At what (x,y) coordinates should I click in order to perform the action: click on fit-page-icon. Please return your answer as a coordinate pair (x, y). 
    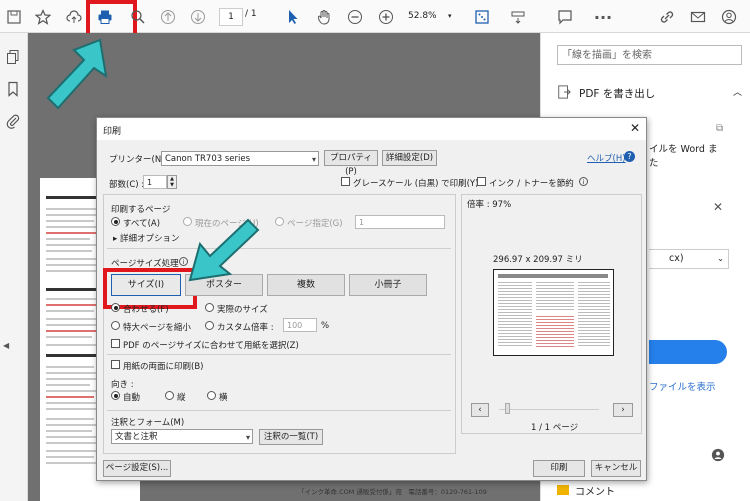
    Looking at the image, I should click on (482, 17).